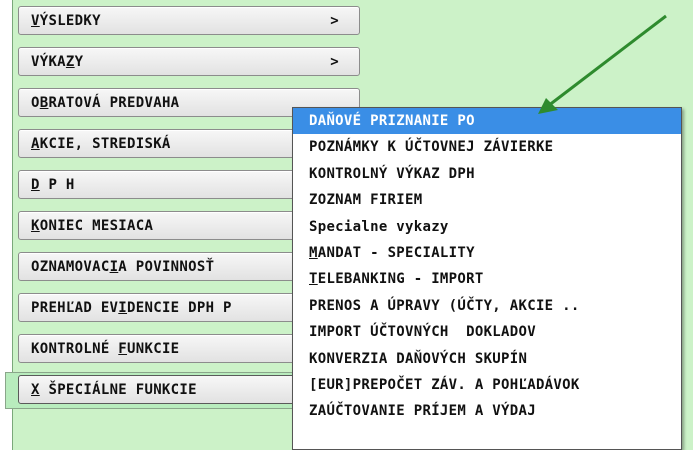 The image size is (698, 450). What do you see at coordinates (602, 64) in the screenshot?
I see `annotation-arrow-icon` at bounding box center [602, 64].